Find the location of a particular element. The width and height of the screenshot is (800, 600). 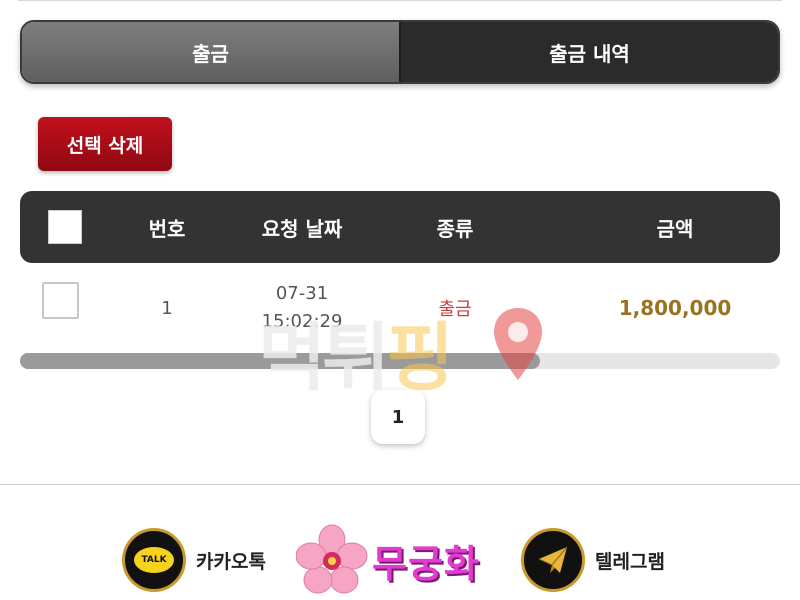

scrollbar-thumb is located at coordinates (280, 361).